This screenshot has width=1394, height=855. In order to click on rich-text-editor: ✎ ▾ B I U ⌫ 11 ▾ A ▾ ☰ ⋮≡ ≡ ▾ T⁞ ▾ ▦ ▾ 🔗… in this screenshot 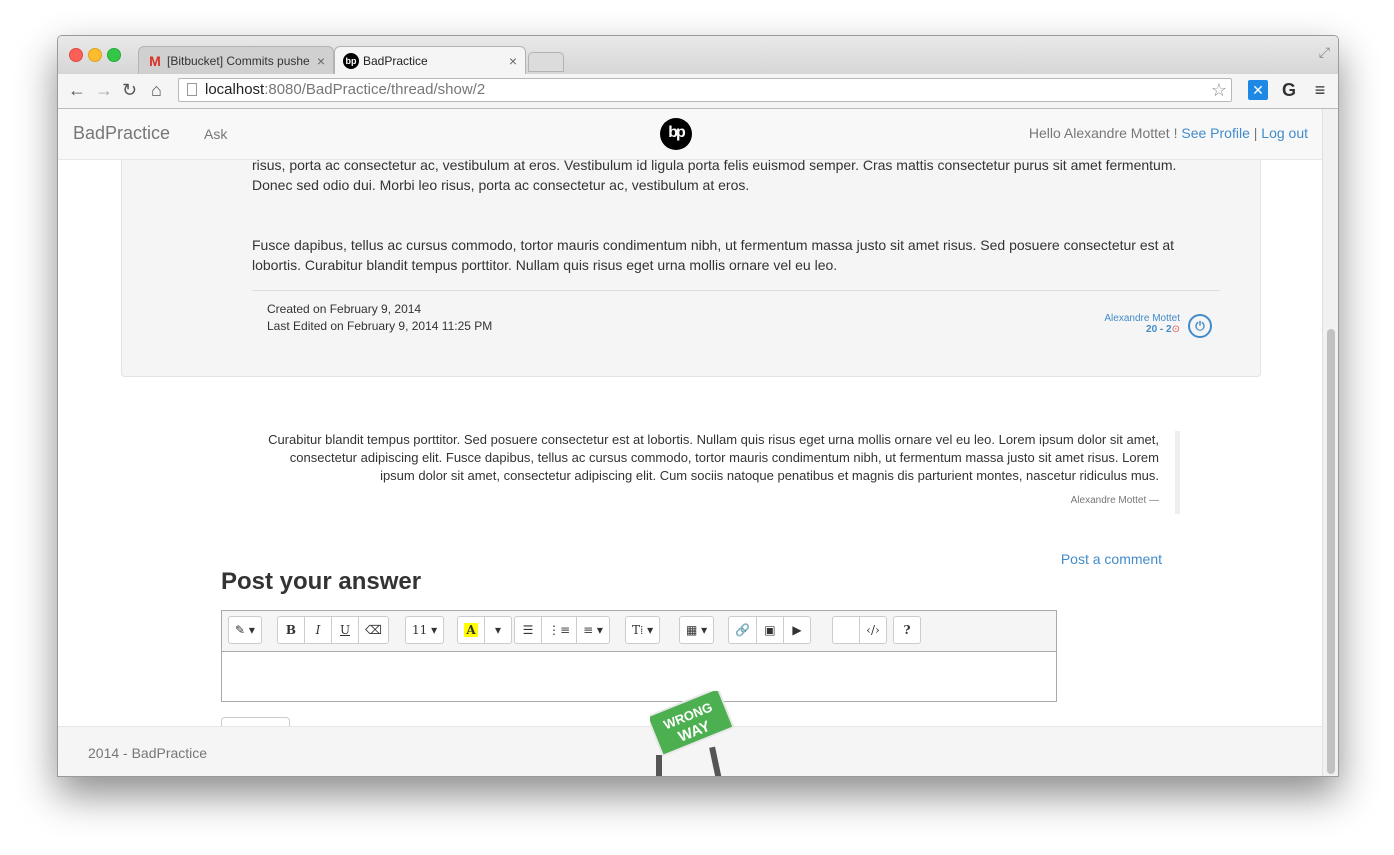, I will do `click(639, 656)`.